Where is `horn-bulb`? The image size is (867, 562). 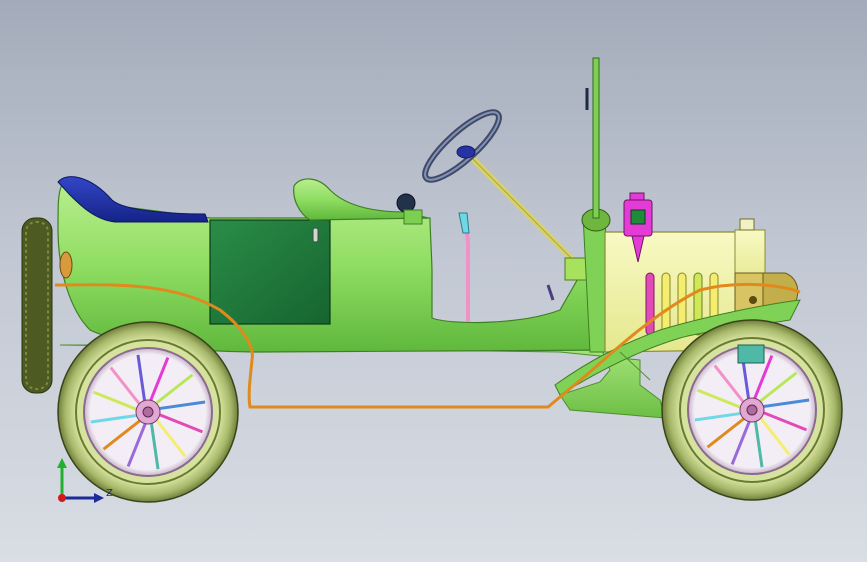 horn-bulb is located at coordinates (406, 203).